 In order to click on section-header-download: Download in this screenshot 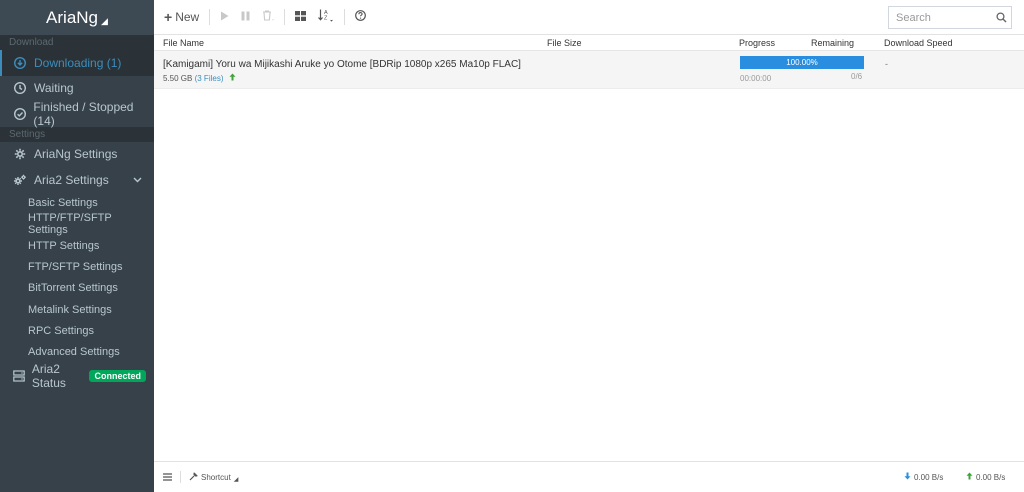, I will do `click(77, 42)`.